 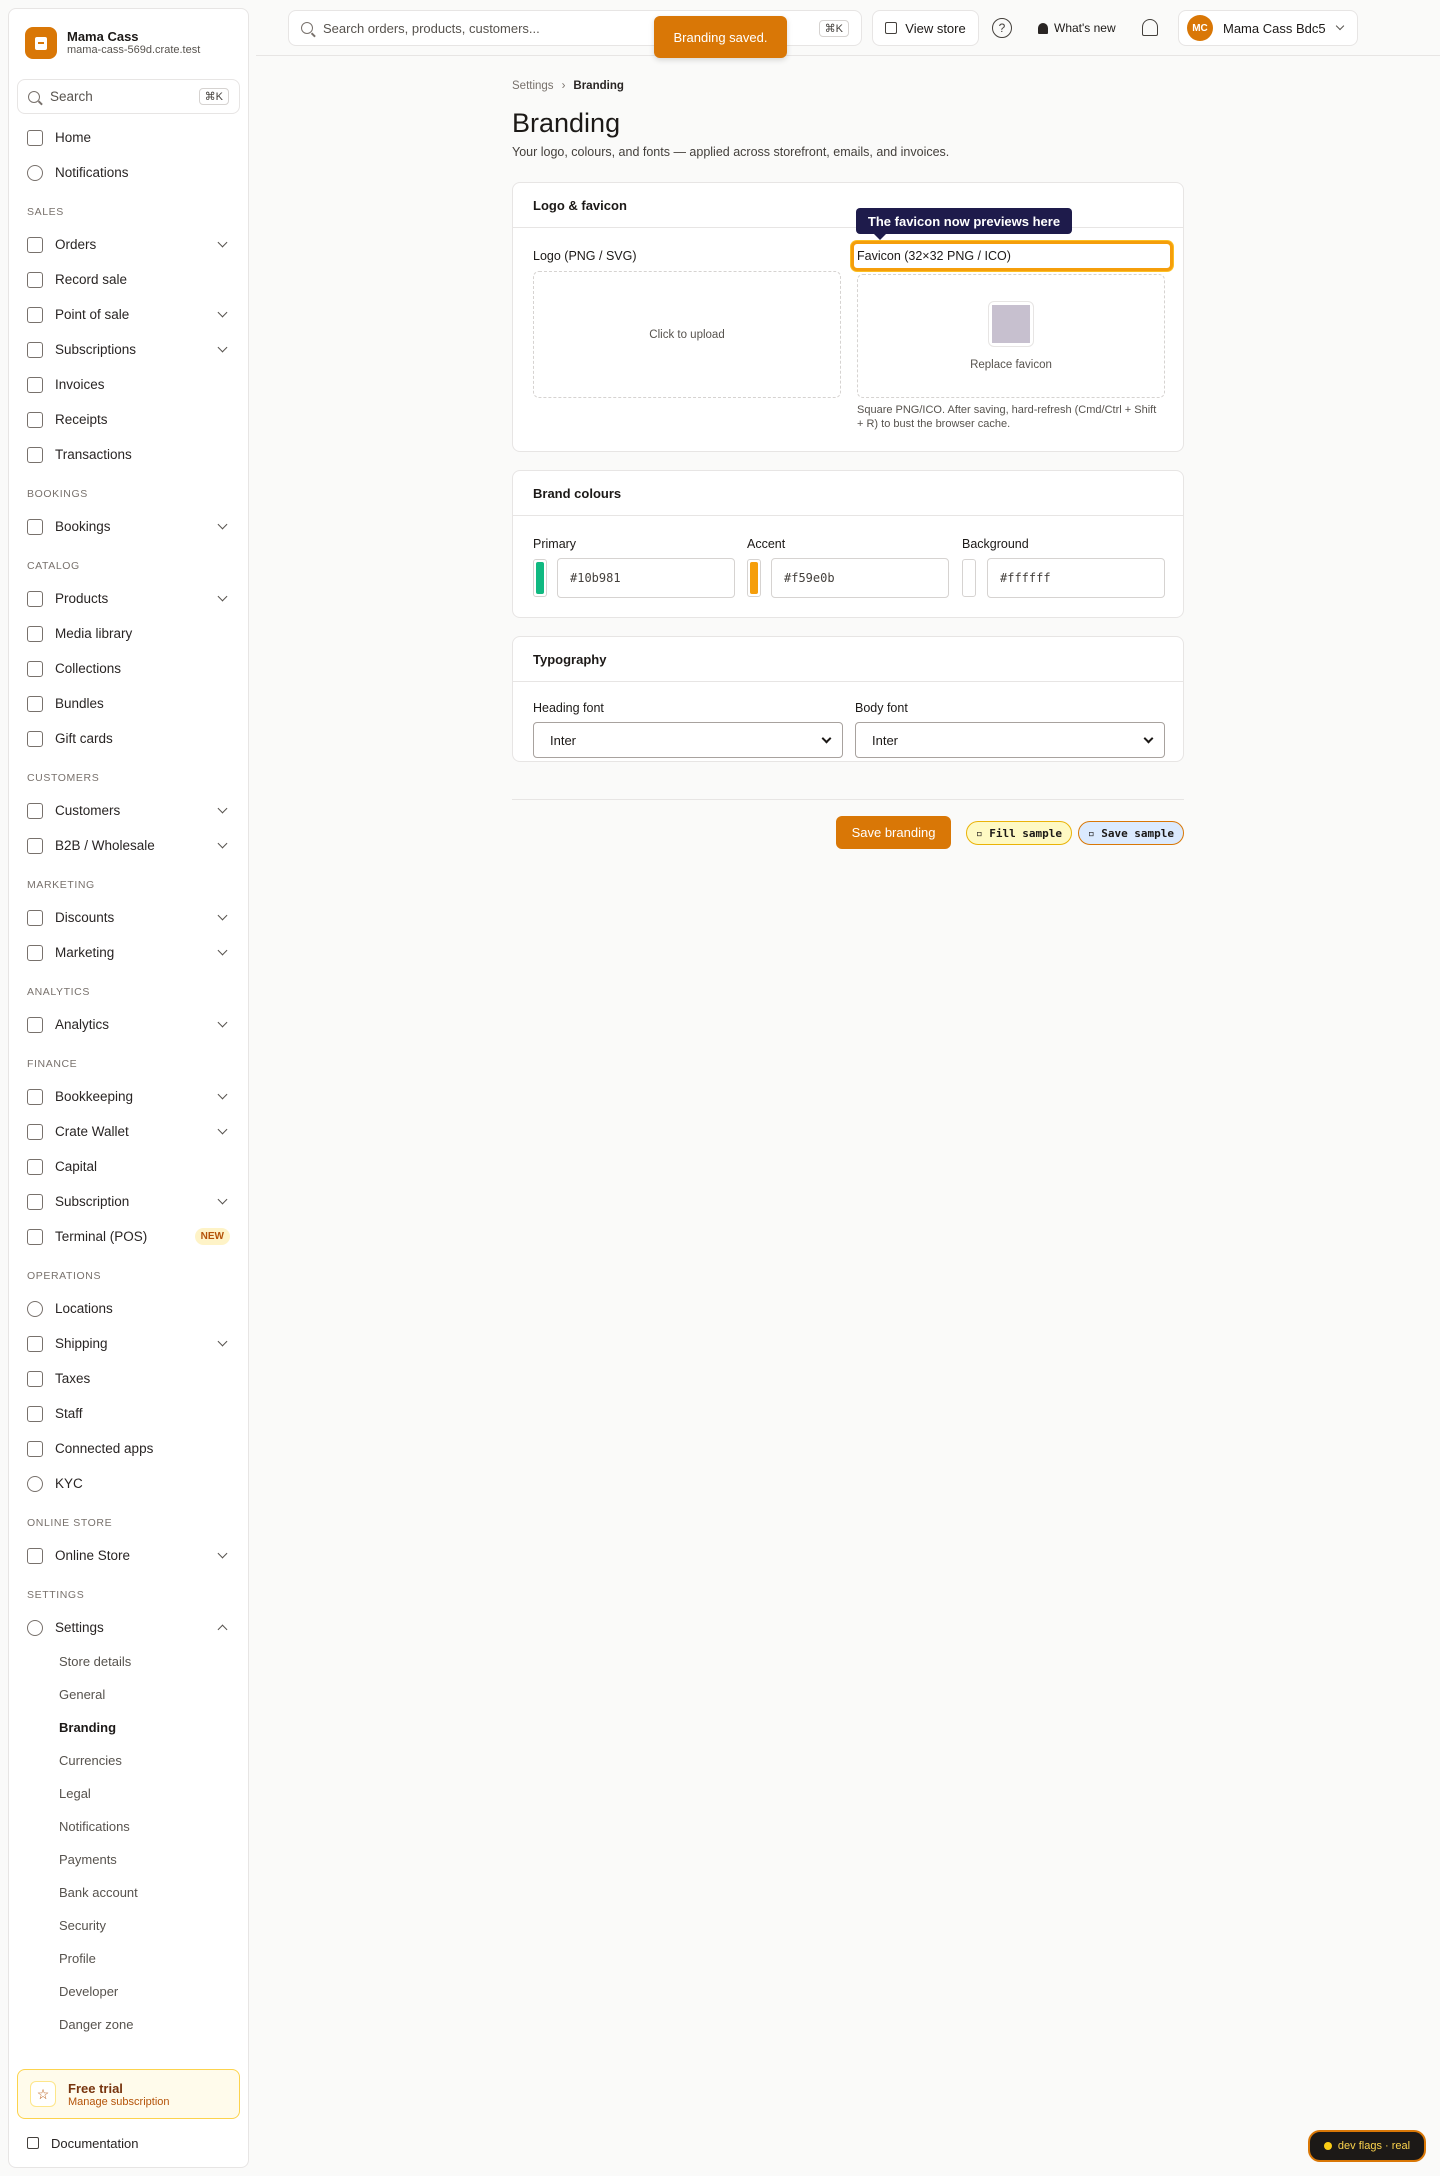 What do you see at coordinates (128, 244) in the screenshot?
I see `sidebar-item-orders: Orders` at bounding box center [128, 244].